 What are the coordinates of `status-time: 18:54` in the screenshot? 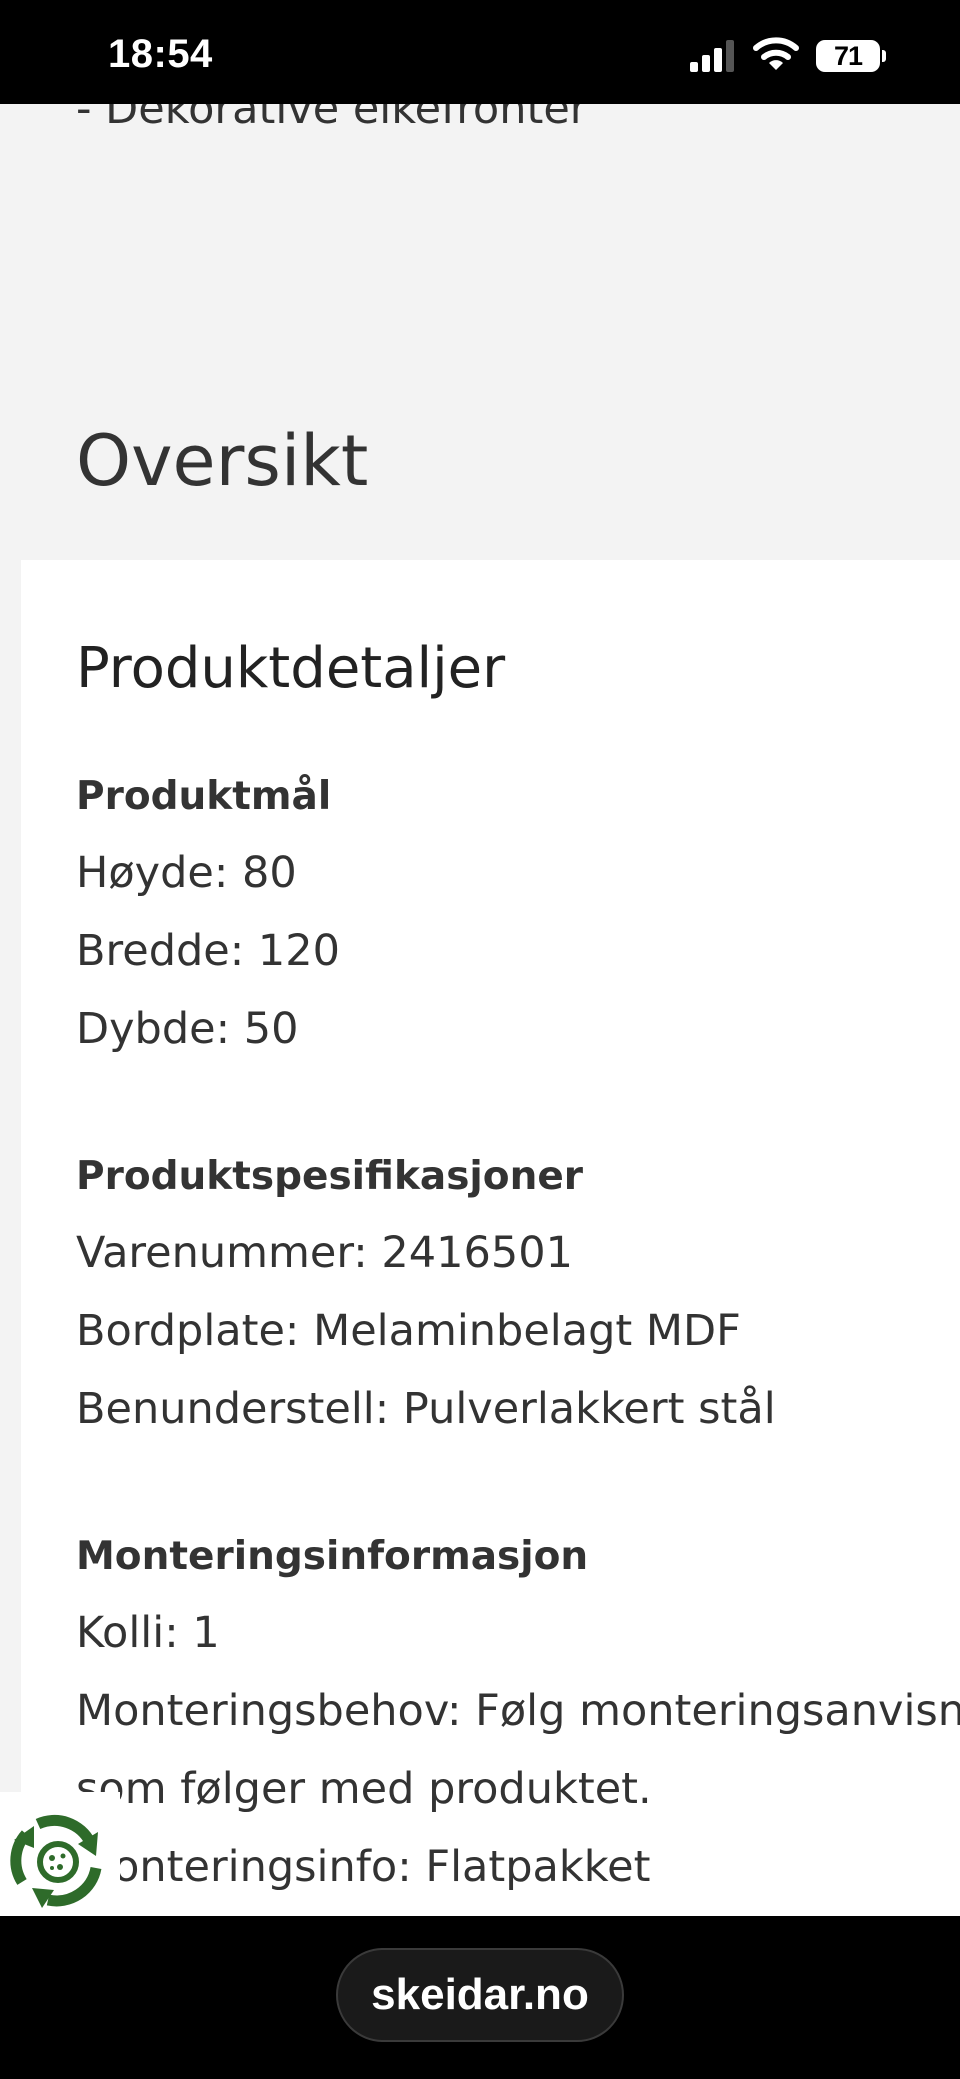 It's located at (160, 54).